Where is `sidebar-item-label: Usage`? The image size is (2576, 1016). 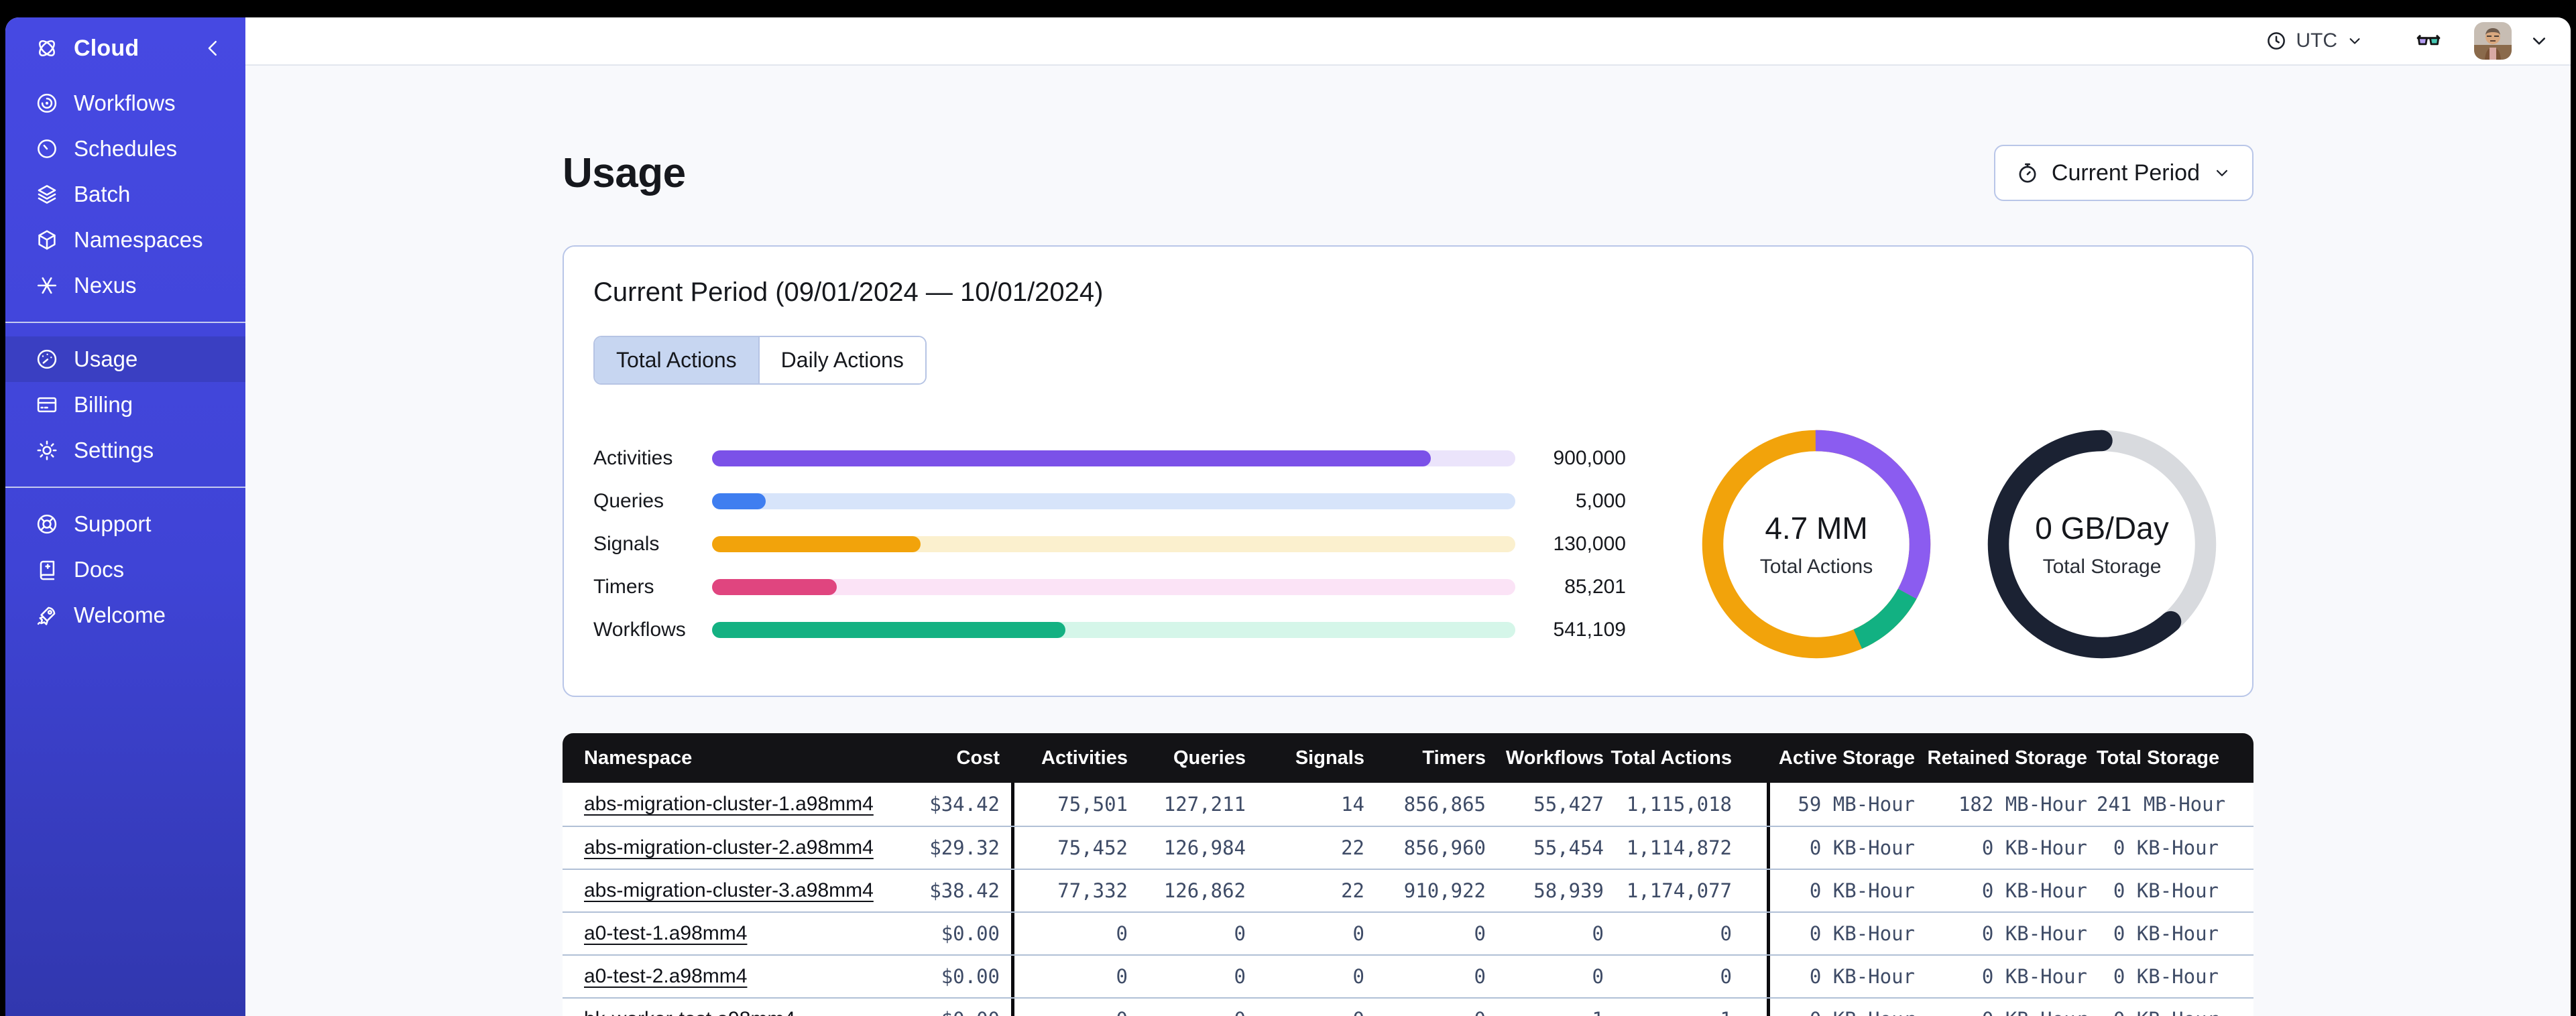
sidebar-item-label: Usage is located at coordinates (106, 358).